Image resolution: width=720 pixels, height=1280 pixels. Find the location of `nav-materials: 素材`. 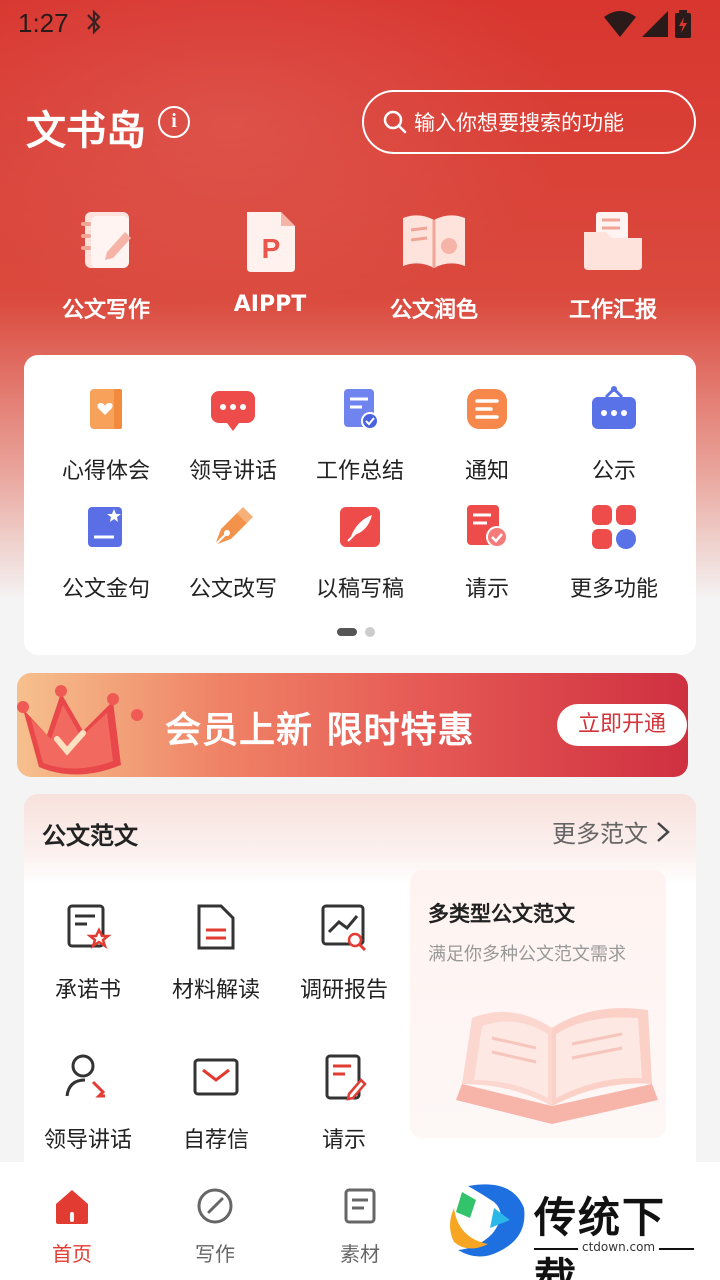

nav-materials: 素材 is located at coordinates (360, 1226).